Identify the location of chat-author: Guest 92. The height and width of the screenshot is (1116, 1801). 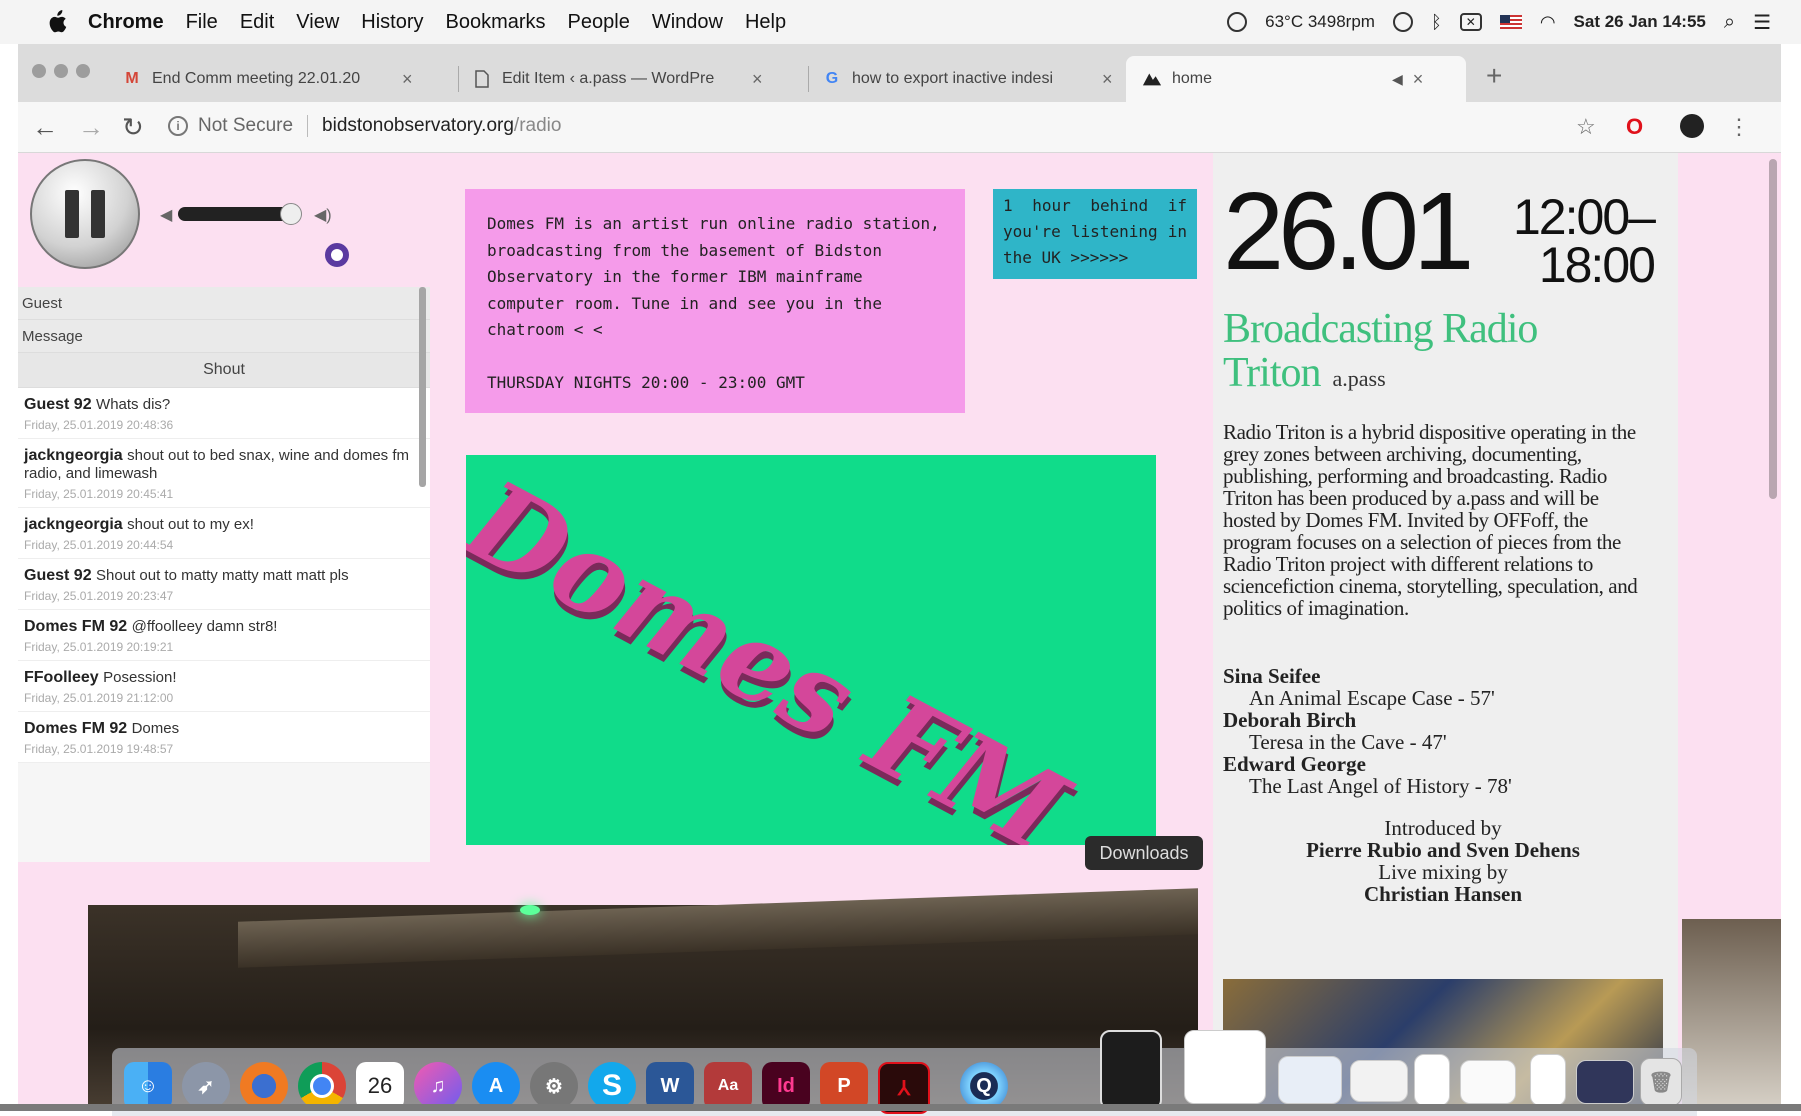
(58, 575).